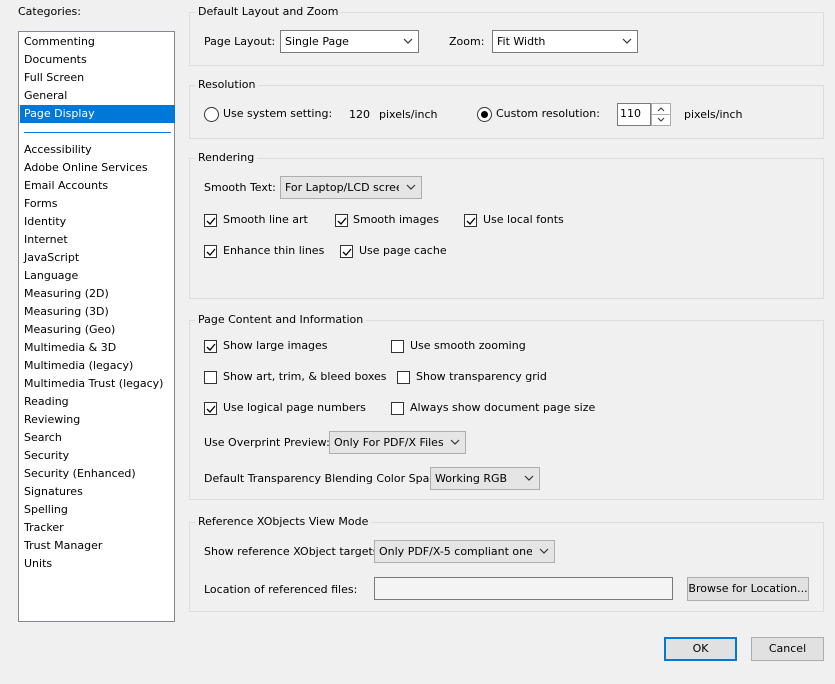 This screenshot has width=835, height=684. Describe the element at coordinates (97, 330) in the screenshot. I see `category-item: Measuring (Geo)` at that location.